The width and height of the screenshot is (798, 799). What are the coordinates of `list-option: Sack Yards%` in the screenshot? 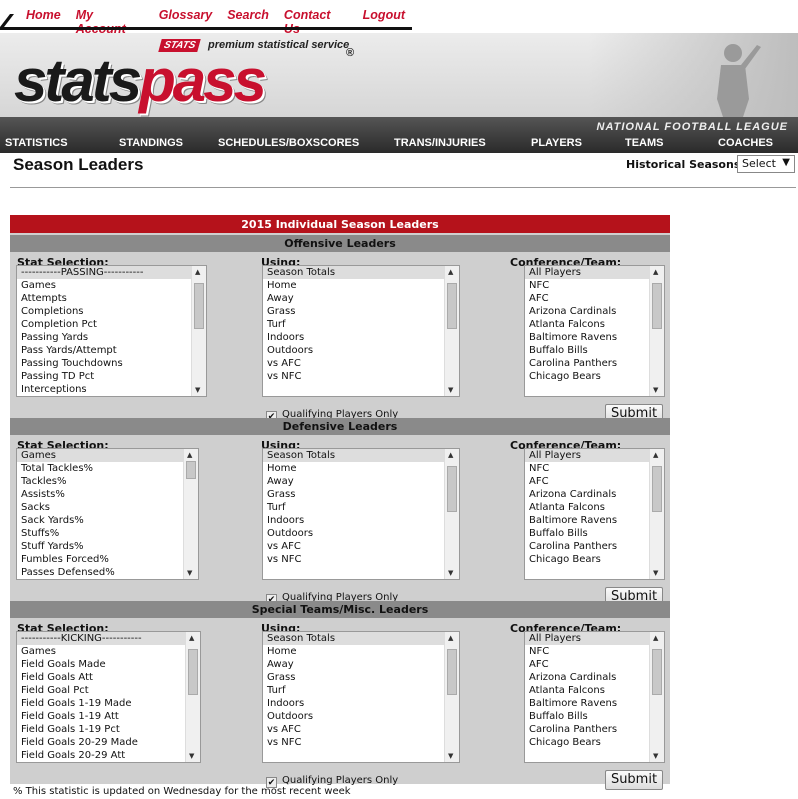 It's located at (107, 520).